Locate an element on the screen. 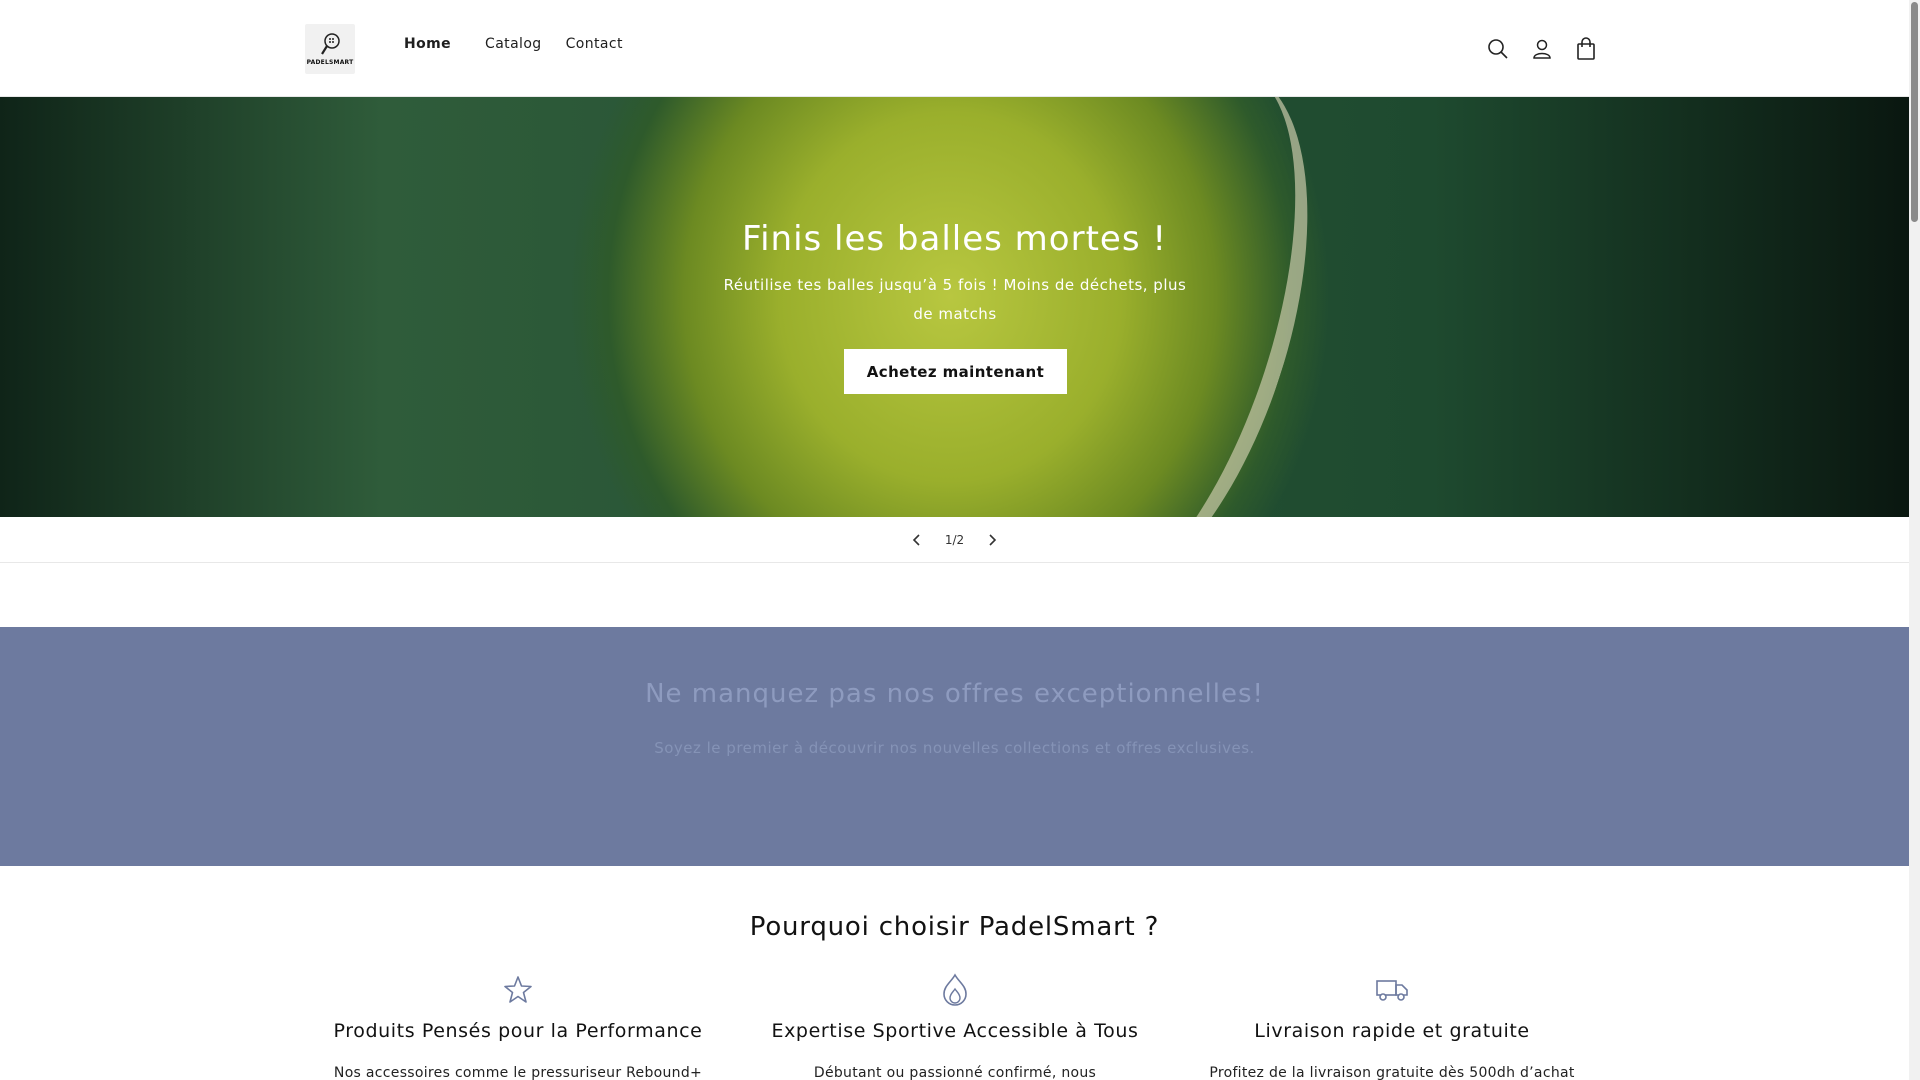  account-icon is located at coordinates (1542, 49).